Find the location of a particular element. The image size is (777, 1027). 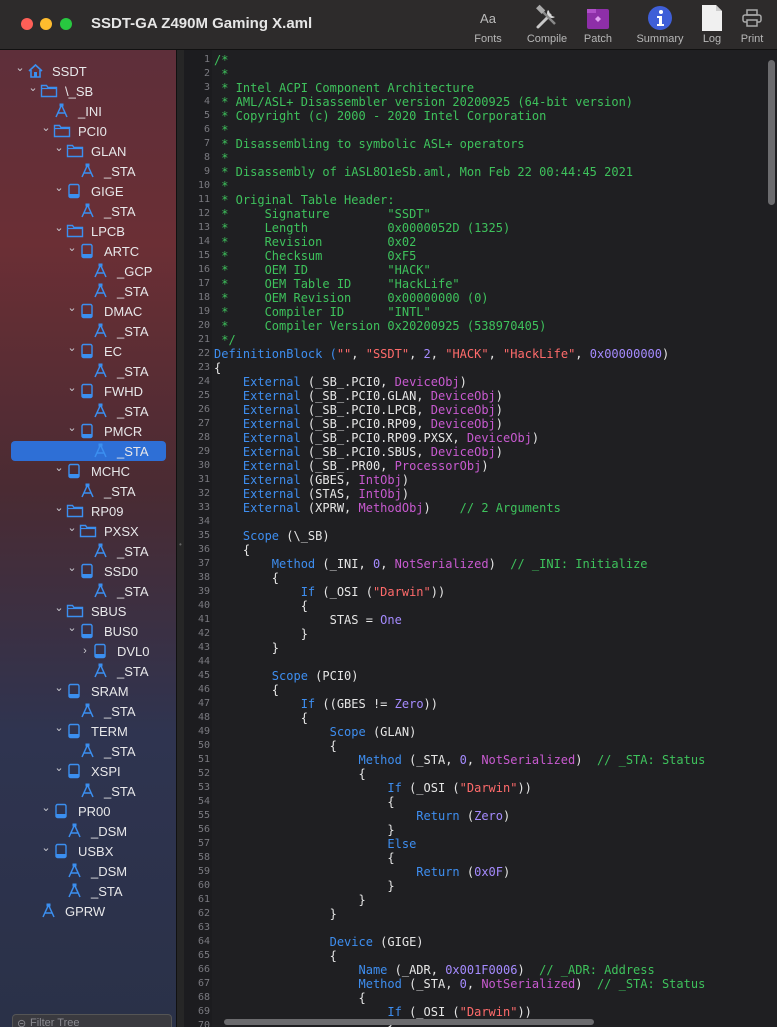

tree-item: ⌄ SBUS is located at coordinates (88, 611).